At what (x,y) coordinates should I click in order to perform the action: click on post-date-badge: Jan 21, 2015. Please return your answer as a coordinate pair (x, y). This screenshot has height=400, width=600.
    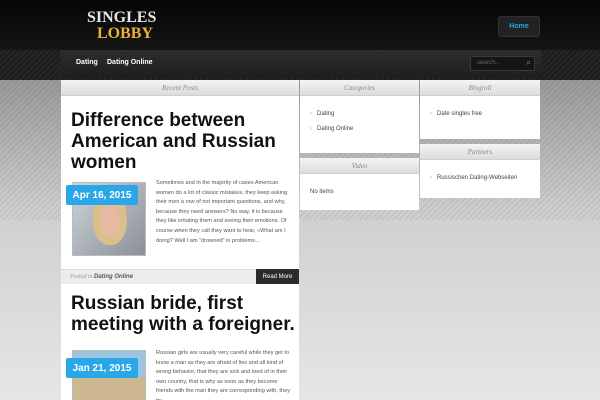
    Looking at the image, I should click on (102, 368).